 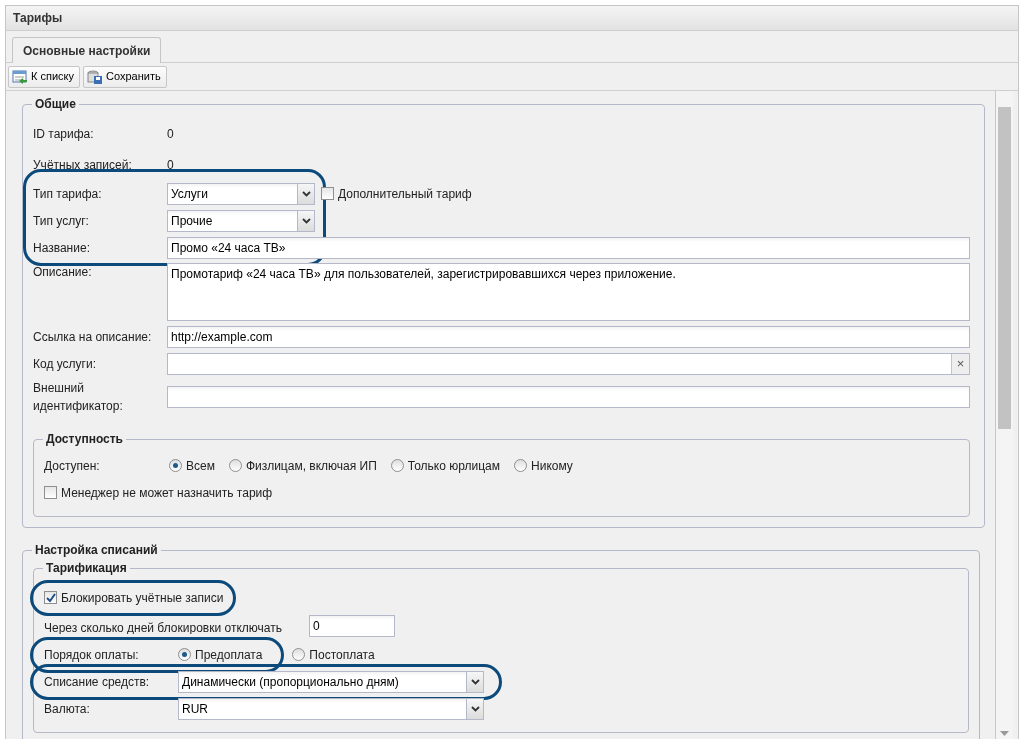 What do you see at coordinates (960, 363) in the screenshot?
I see `clear-button: ×` at bounding box center [960, 363].